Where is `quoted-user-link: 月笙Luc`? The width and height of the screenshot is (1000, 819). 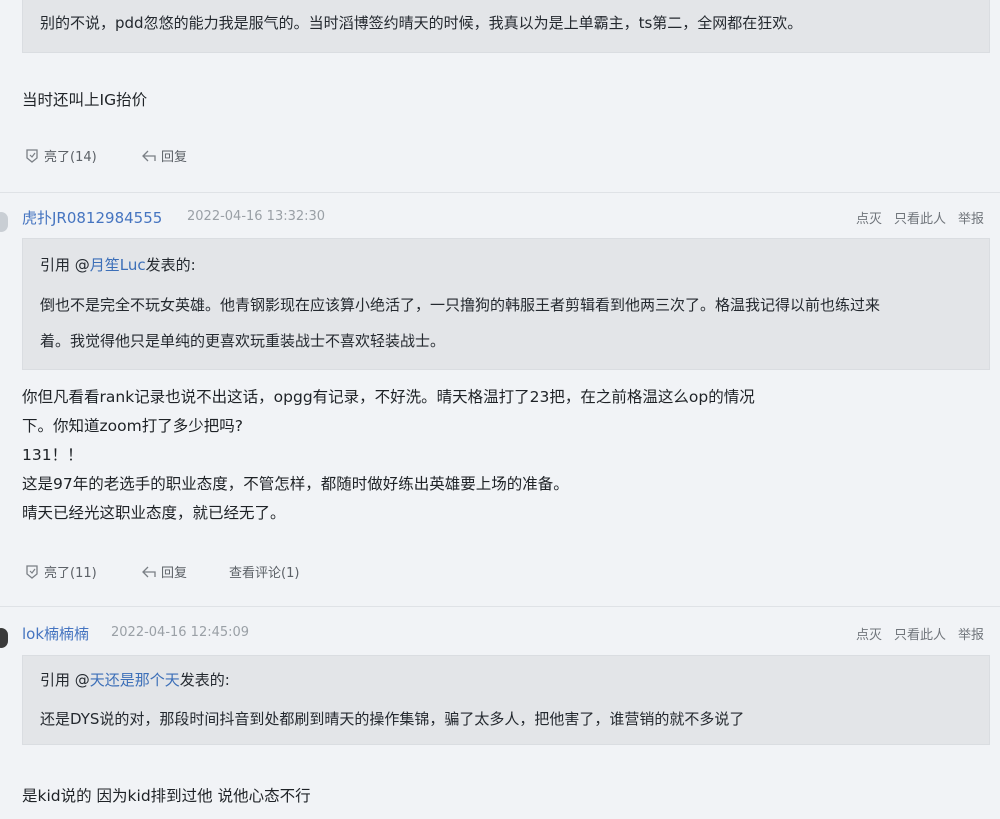 quoted-user-link: 月笙Luc is located at coordinates (118, 265).